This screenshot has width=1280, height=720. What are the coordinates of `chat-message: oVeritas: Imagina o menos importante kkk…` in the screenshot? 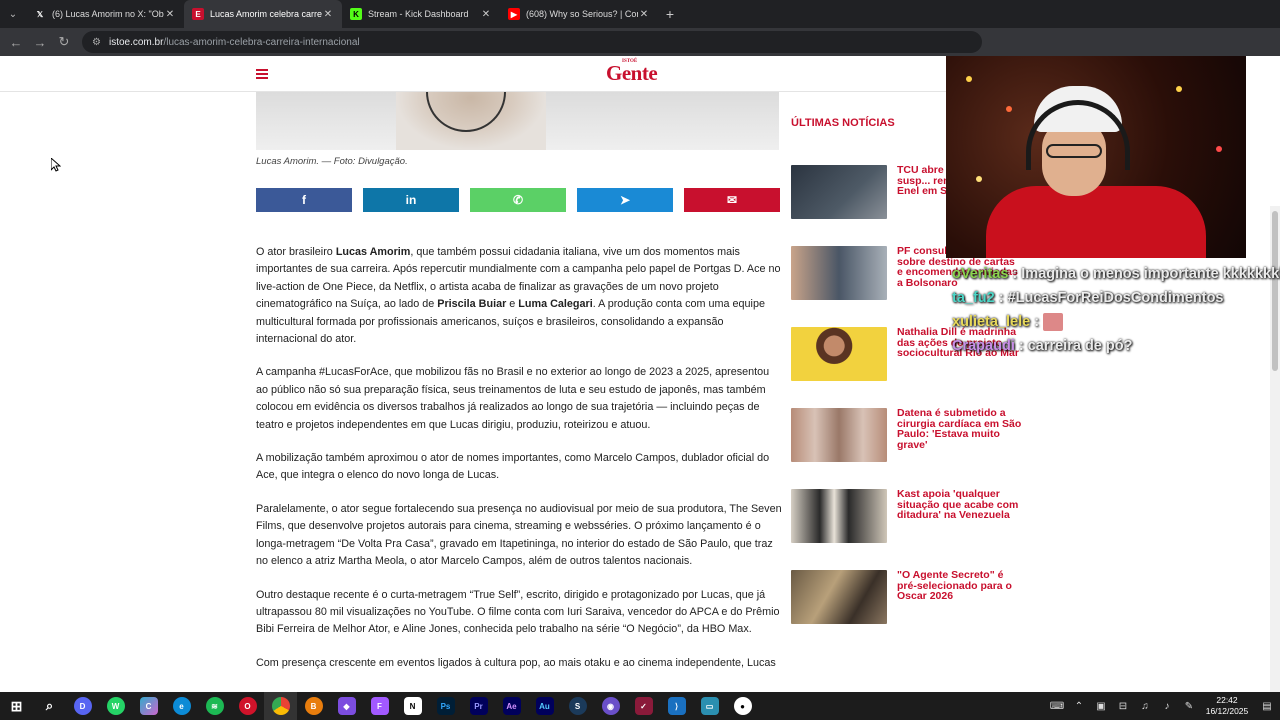 It's located at (1116, 274).